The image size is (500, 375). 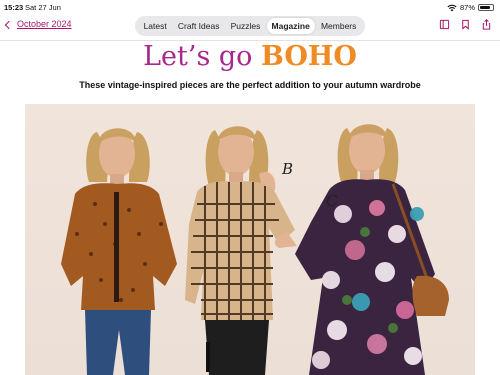 I want to click on status-bar: 15:23 Sat 27 Jun 87%, so click(x=250, y=7).